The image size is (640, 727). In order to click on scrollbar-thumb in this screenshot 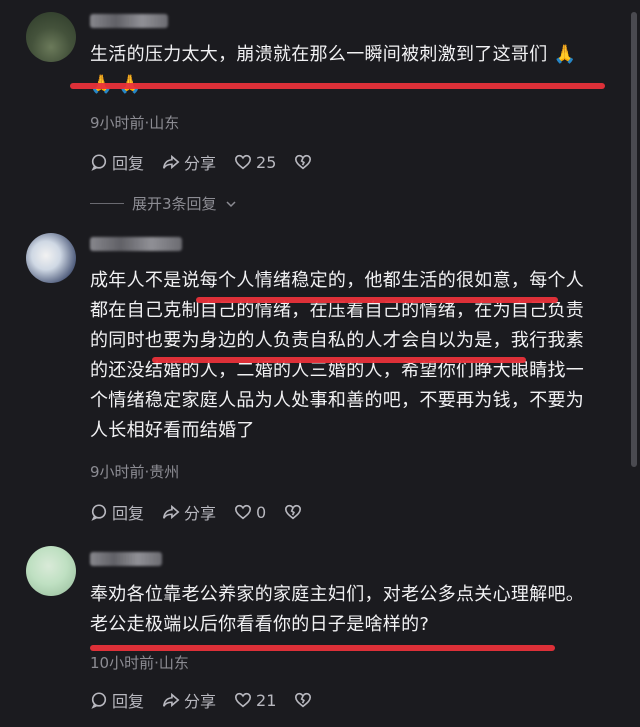, I will do `click(634, 239)`.